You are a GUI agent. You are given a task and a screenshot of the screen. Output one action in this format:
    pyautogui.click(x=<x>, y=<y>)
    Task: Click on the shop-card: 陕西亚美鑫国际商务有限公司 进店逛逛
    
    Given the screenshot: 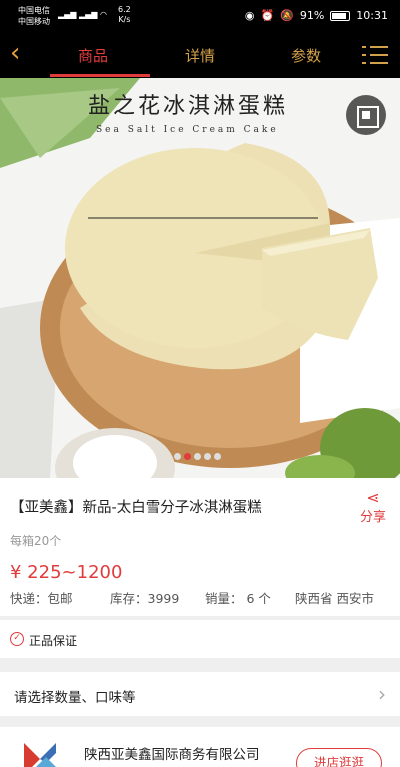 What is the action you would take?
    pyautogui.click(x=200, y=747)
    